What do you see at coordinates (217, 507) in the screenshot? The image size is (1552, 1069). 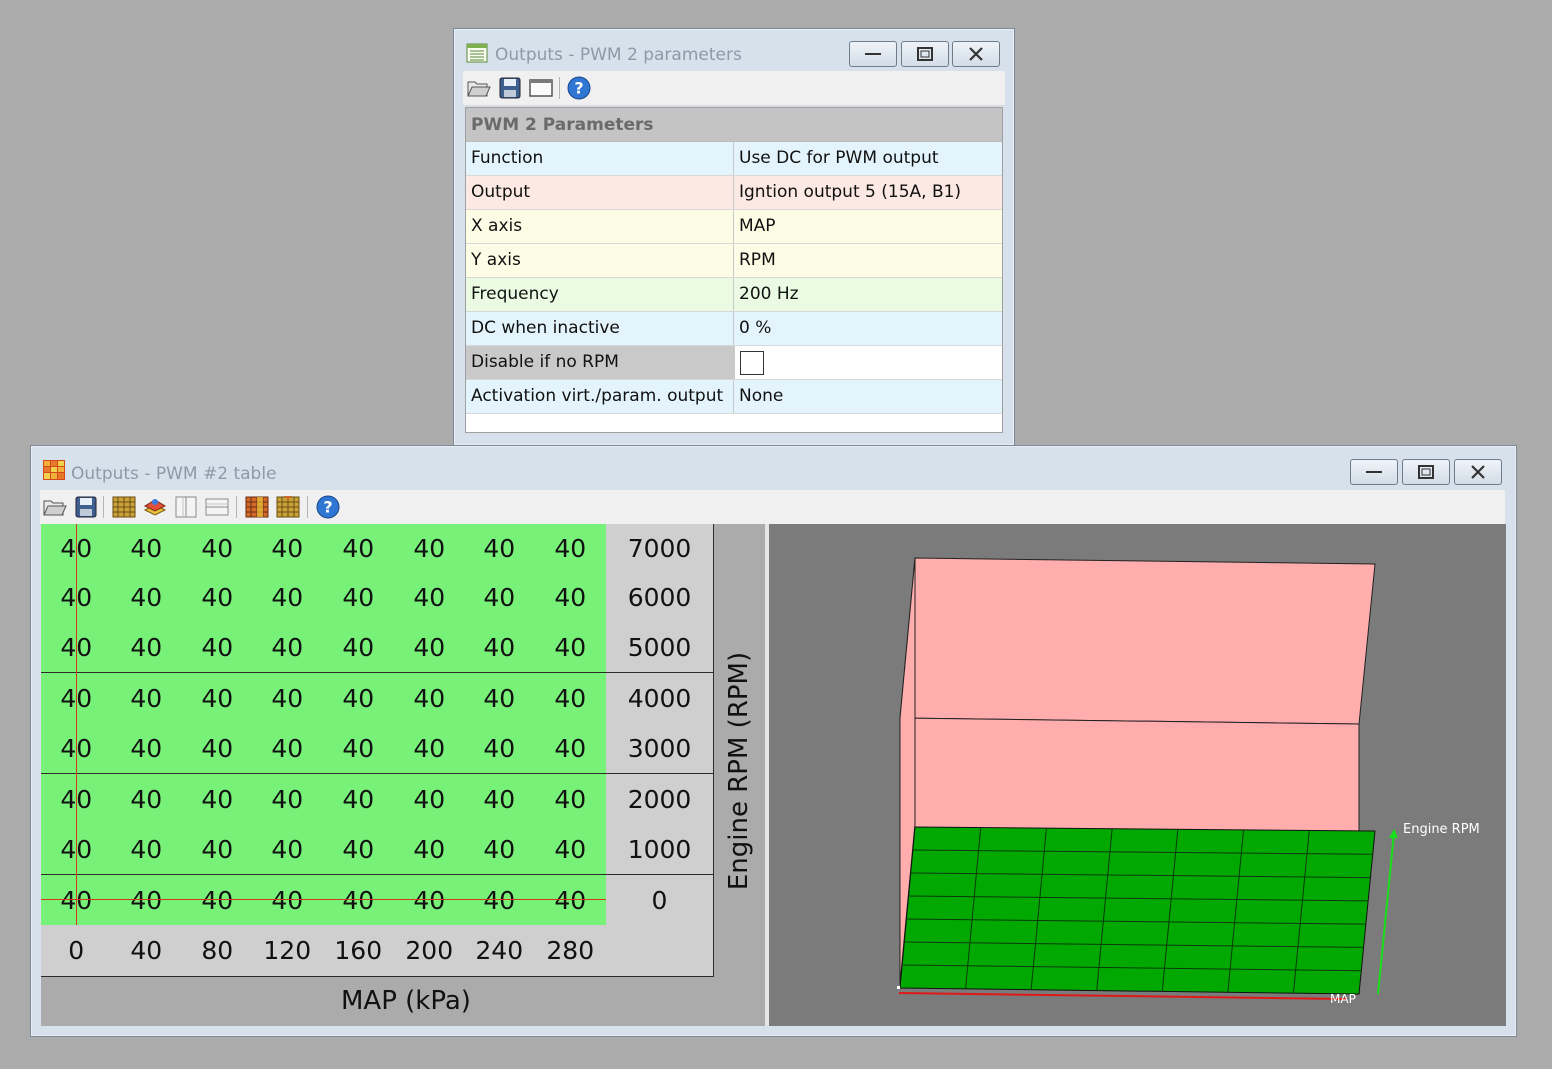 I see `split-horizontal-button` at bounding box center [217, 507].